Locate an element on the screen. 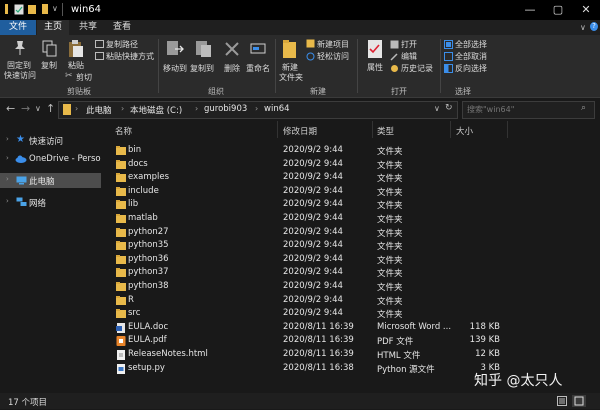  select-none-icon is located at coordinates (448, 58).